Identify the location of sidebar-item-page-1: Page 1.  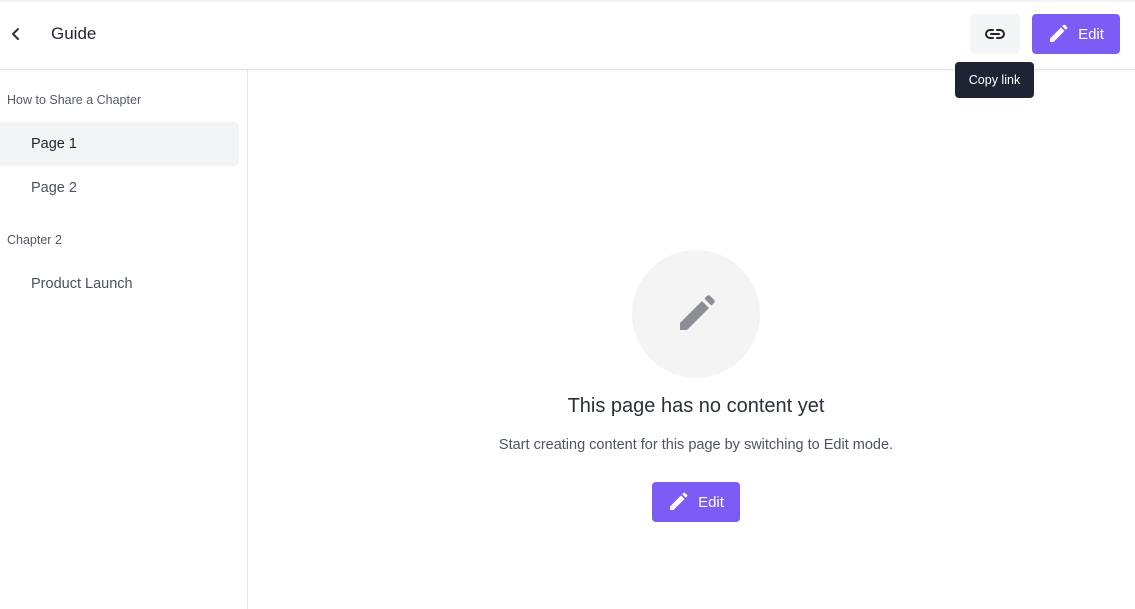
(119, 144).